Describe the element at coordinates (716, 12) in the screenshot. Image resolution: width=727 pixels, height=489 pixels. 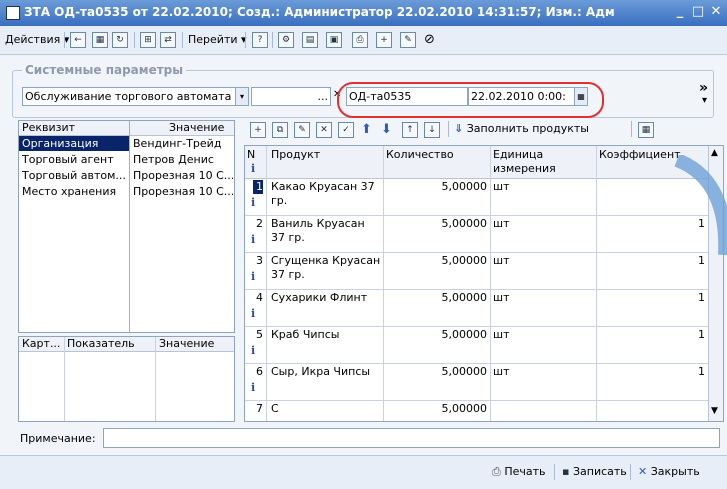
I see `close-window-button: ✕` at that location.